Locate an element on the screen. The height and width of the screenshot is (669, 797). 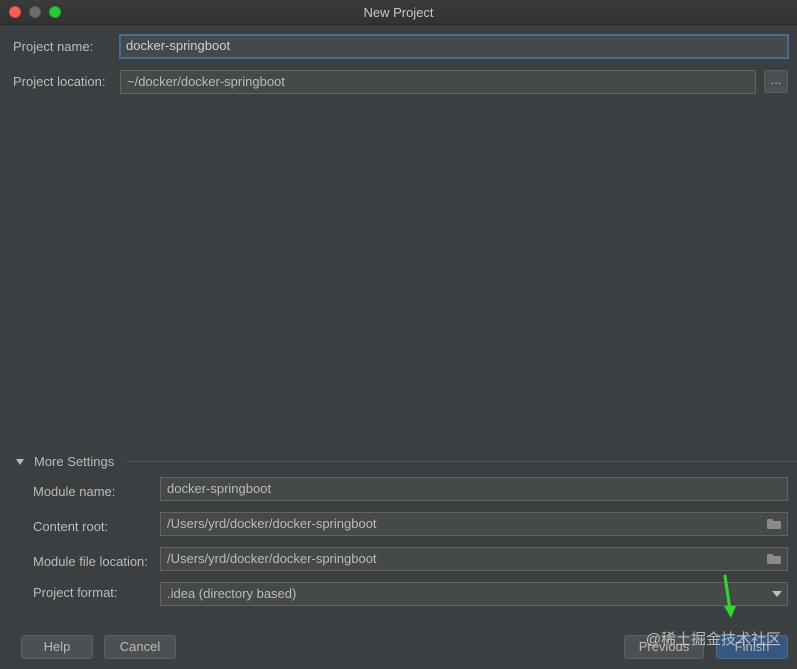
content-root-input: /Users/yrd/docker/docker-springboot is located at coordinates (474, 524).